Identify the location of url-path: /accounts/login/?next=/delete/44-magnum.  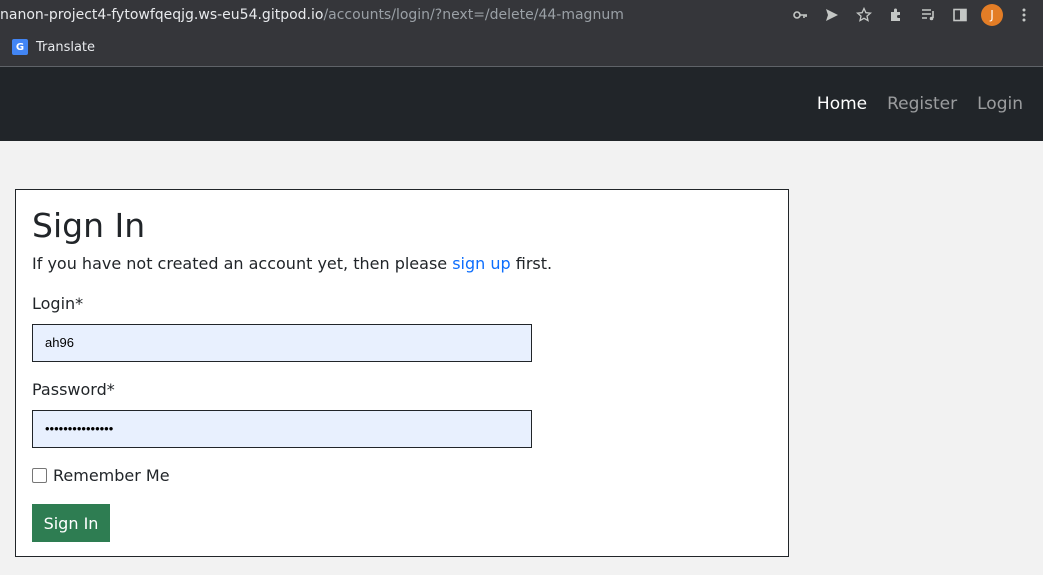
(473, 15).